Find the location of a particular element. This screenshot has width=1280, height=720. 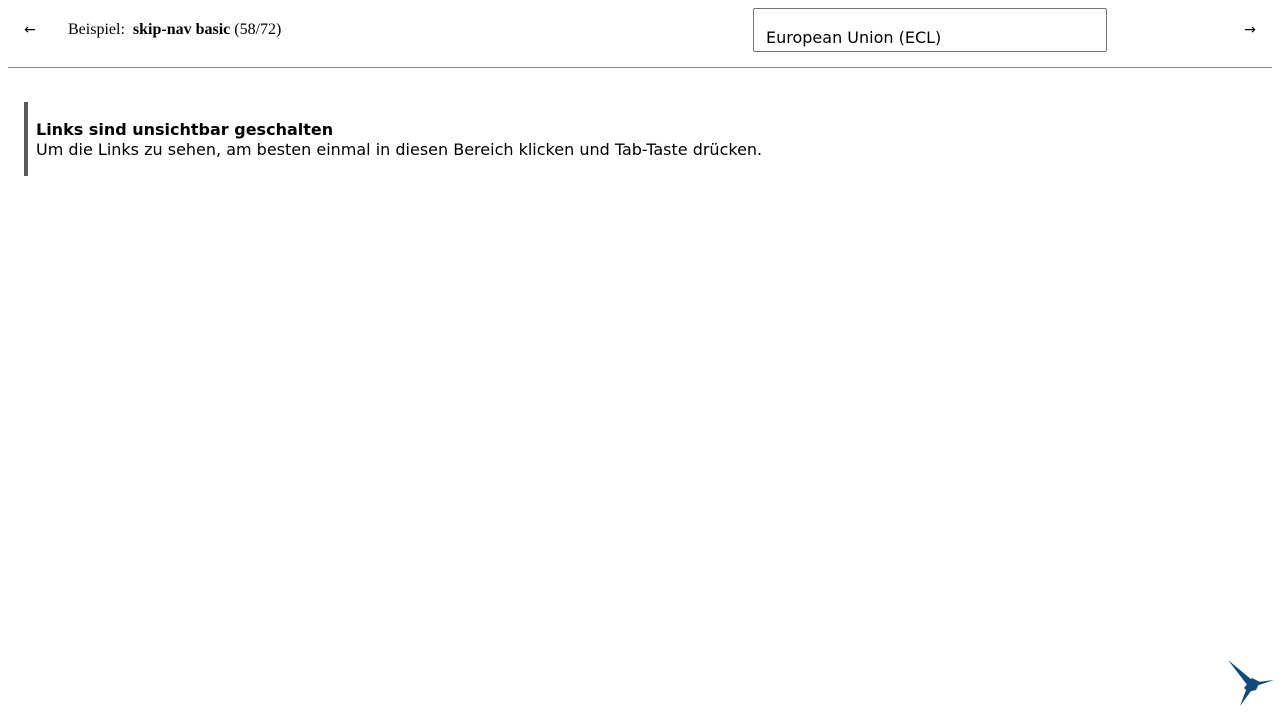

next-example-button: → is located at coordinates (1250, 30).